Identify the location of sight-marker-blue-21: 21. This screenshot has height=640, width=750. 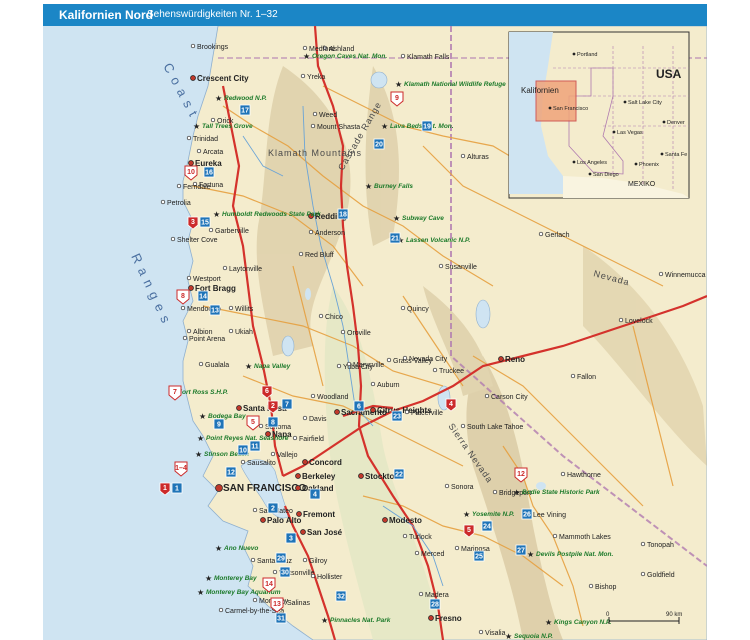
(395, 238).